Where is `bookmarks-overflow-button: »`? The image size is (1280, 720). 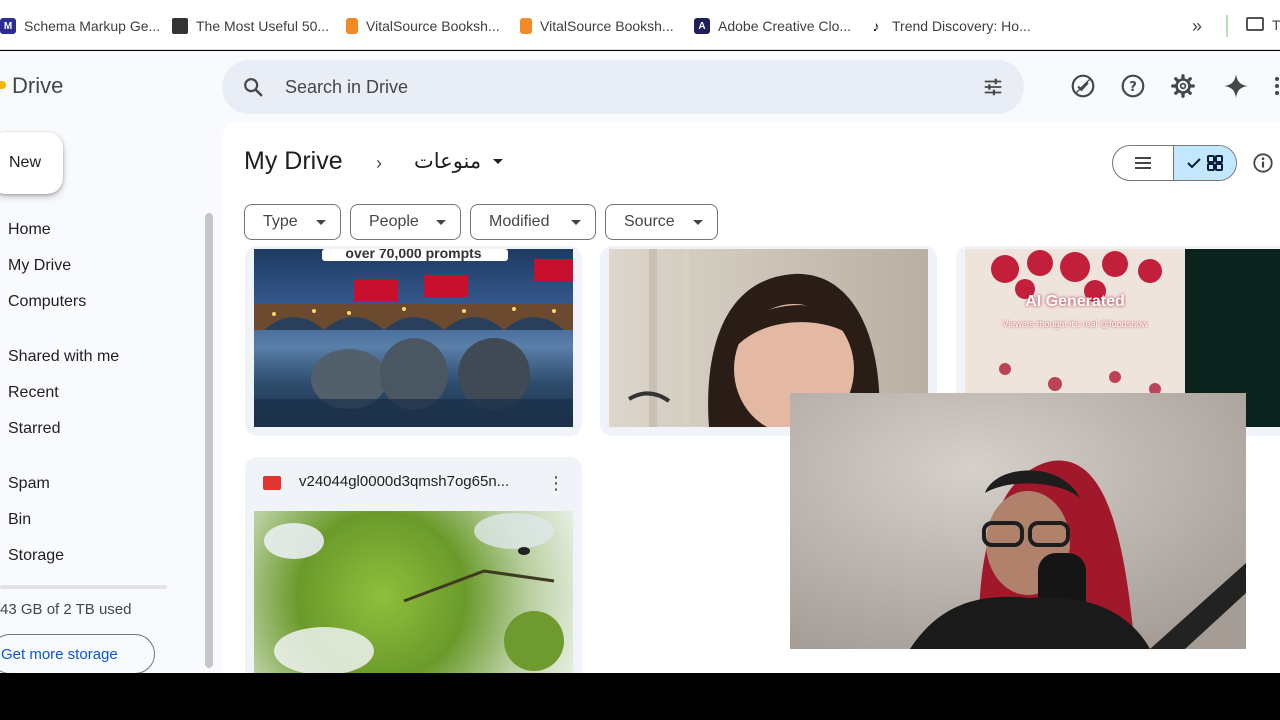
bookmarks-overflow-button: » is located at coordinates (1197, 26).